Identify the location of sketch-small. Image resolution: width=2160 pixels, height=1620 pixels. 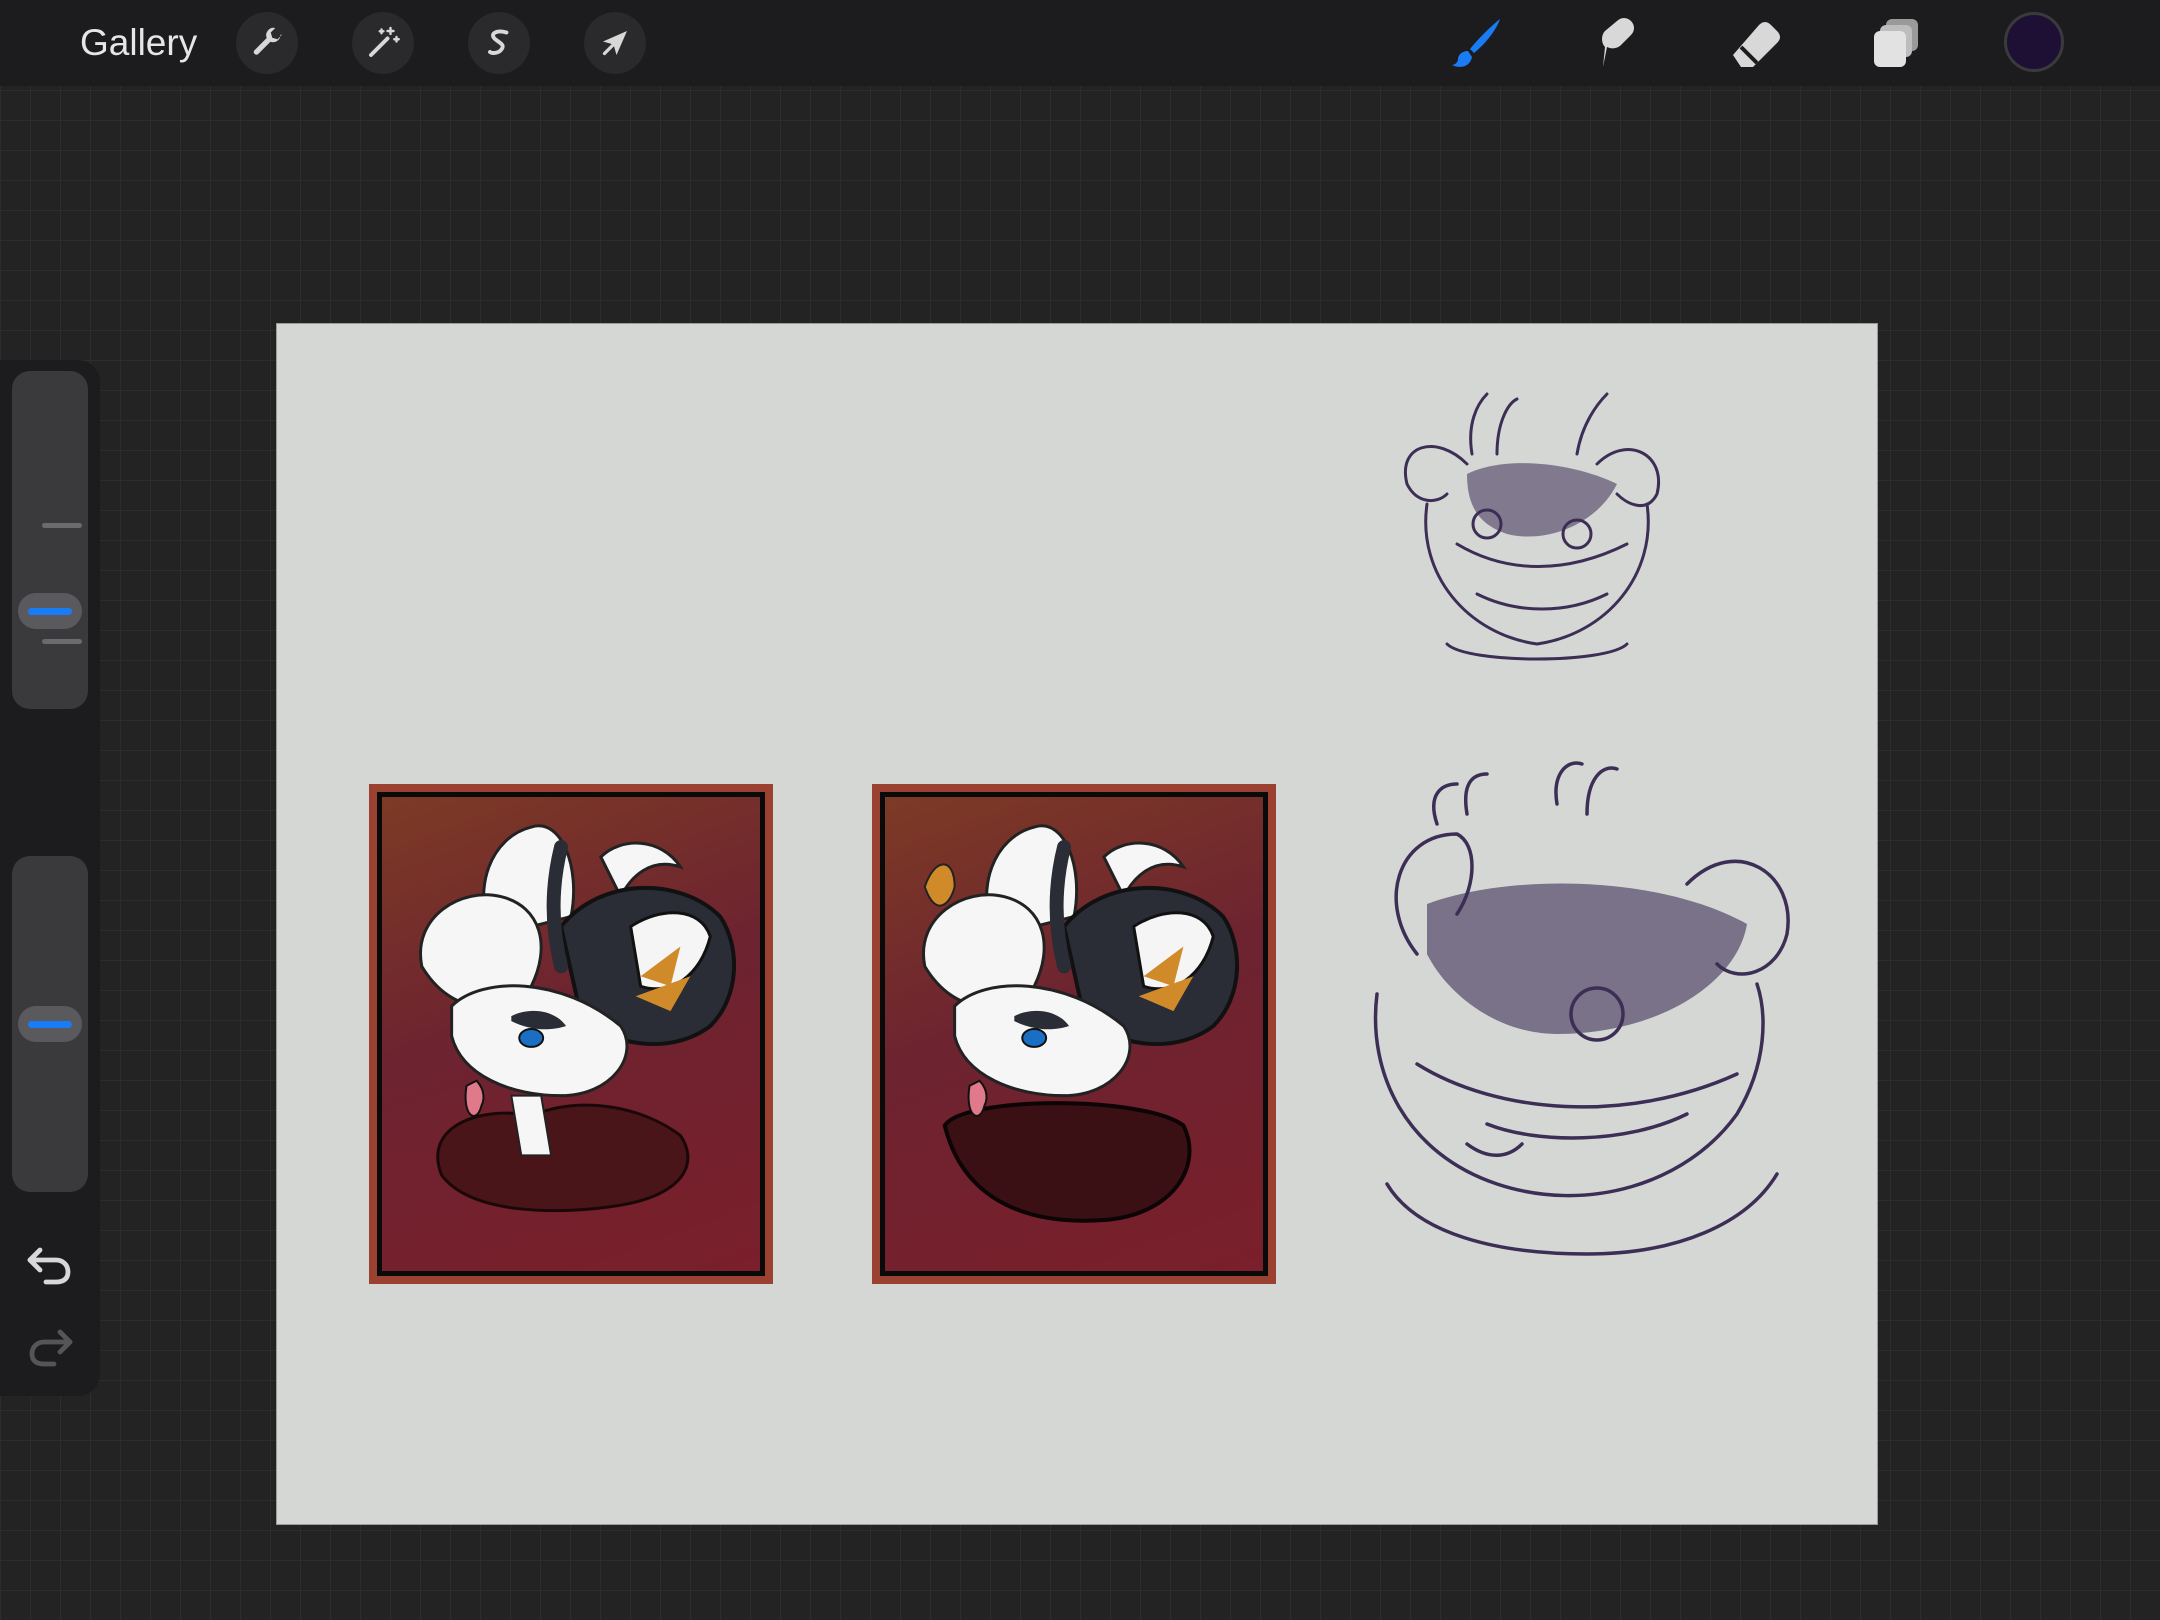
(1537, 524).